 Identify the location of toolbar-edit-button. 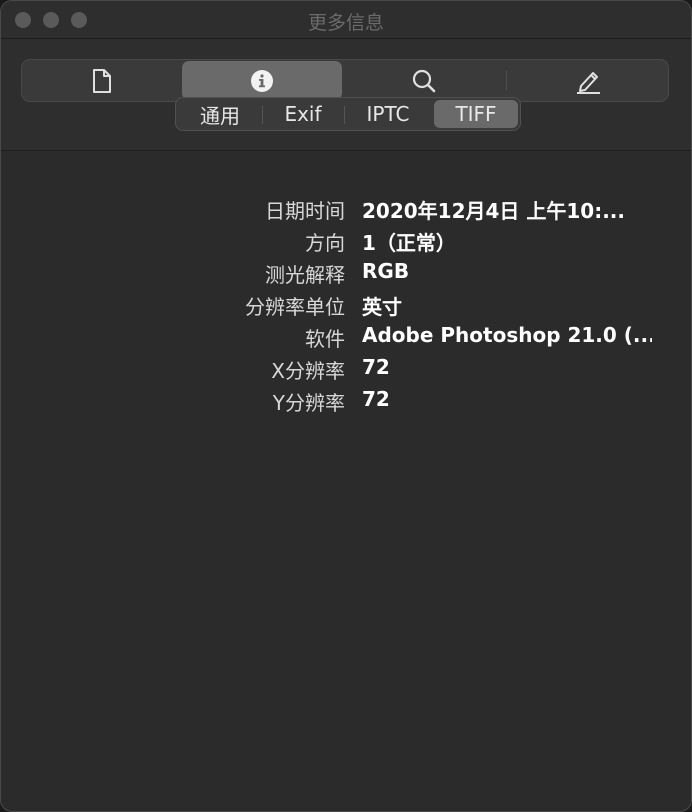
(588, 80).